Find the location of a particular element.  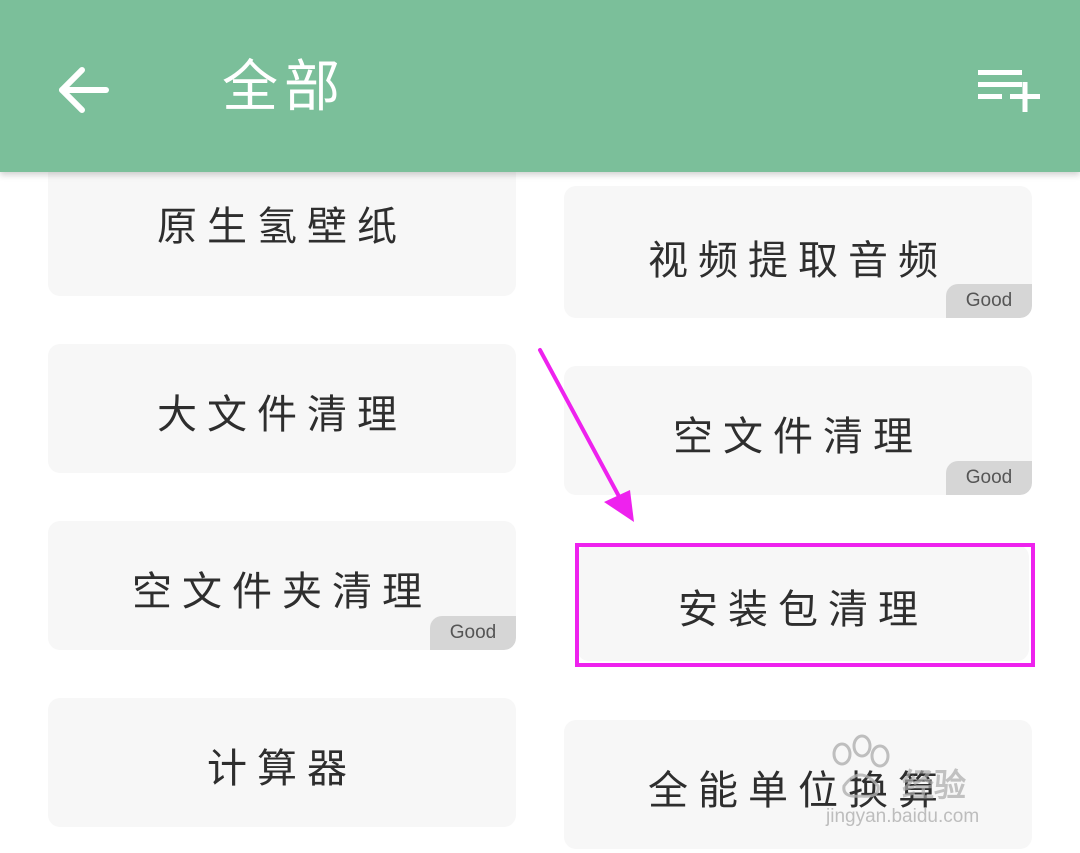

tool-card-empty-folder-cleanup: 空文件夹清理 Good is located at coordinates (282, 585).